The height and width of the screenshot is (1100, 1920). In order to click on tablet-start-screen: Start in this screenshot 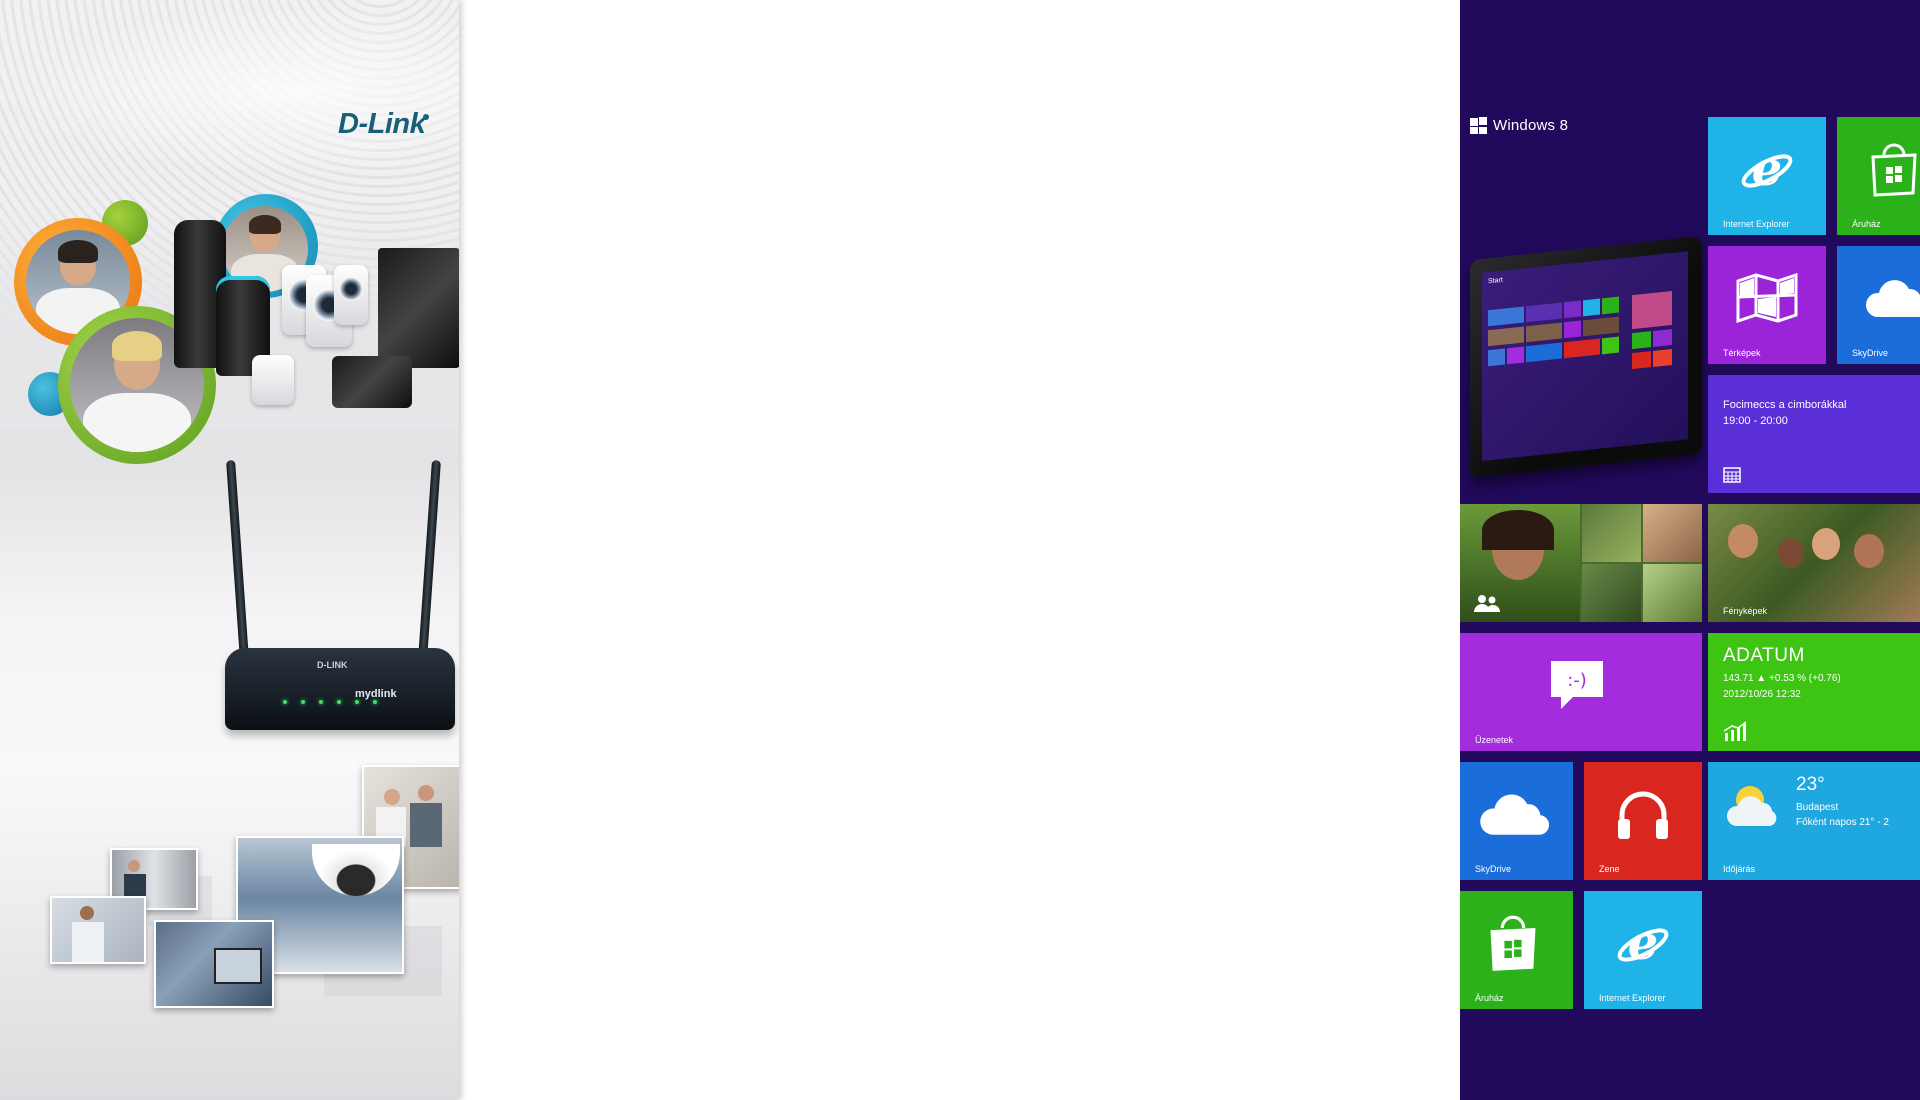, I will do `click(1585, 356)`.